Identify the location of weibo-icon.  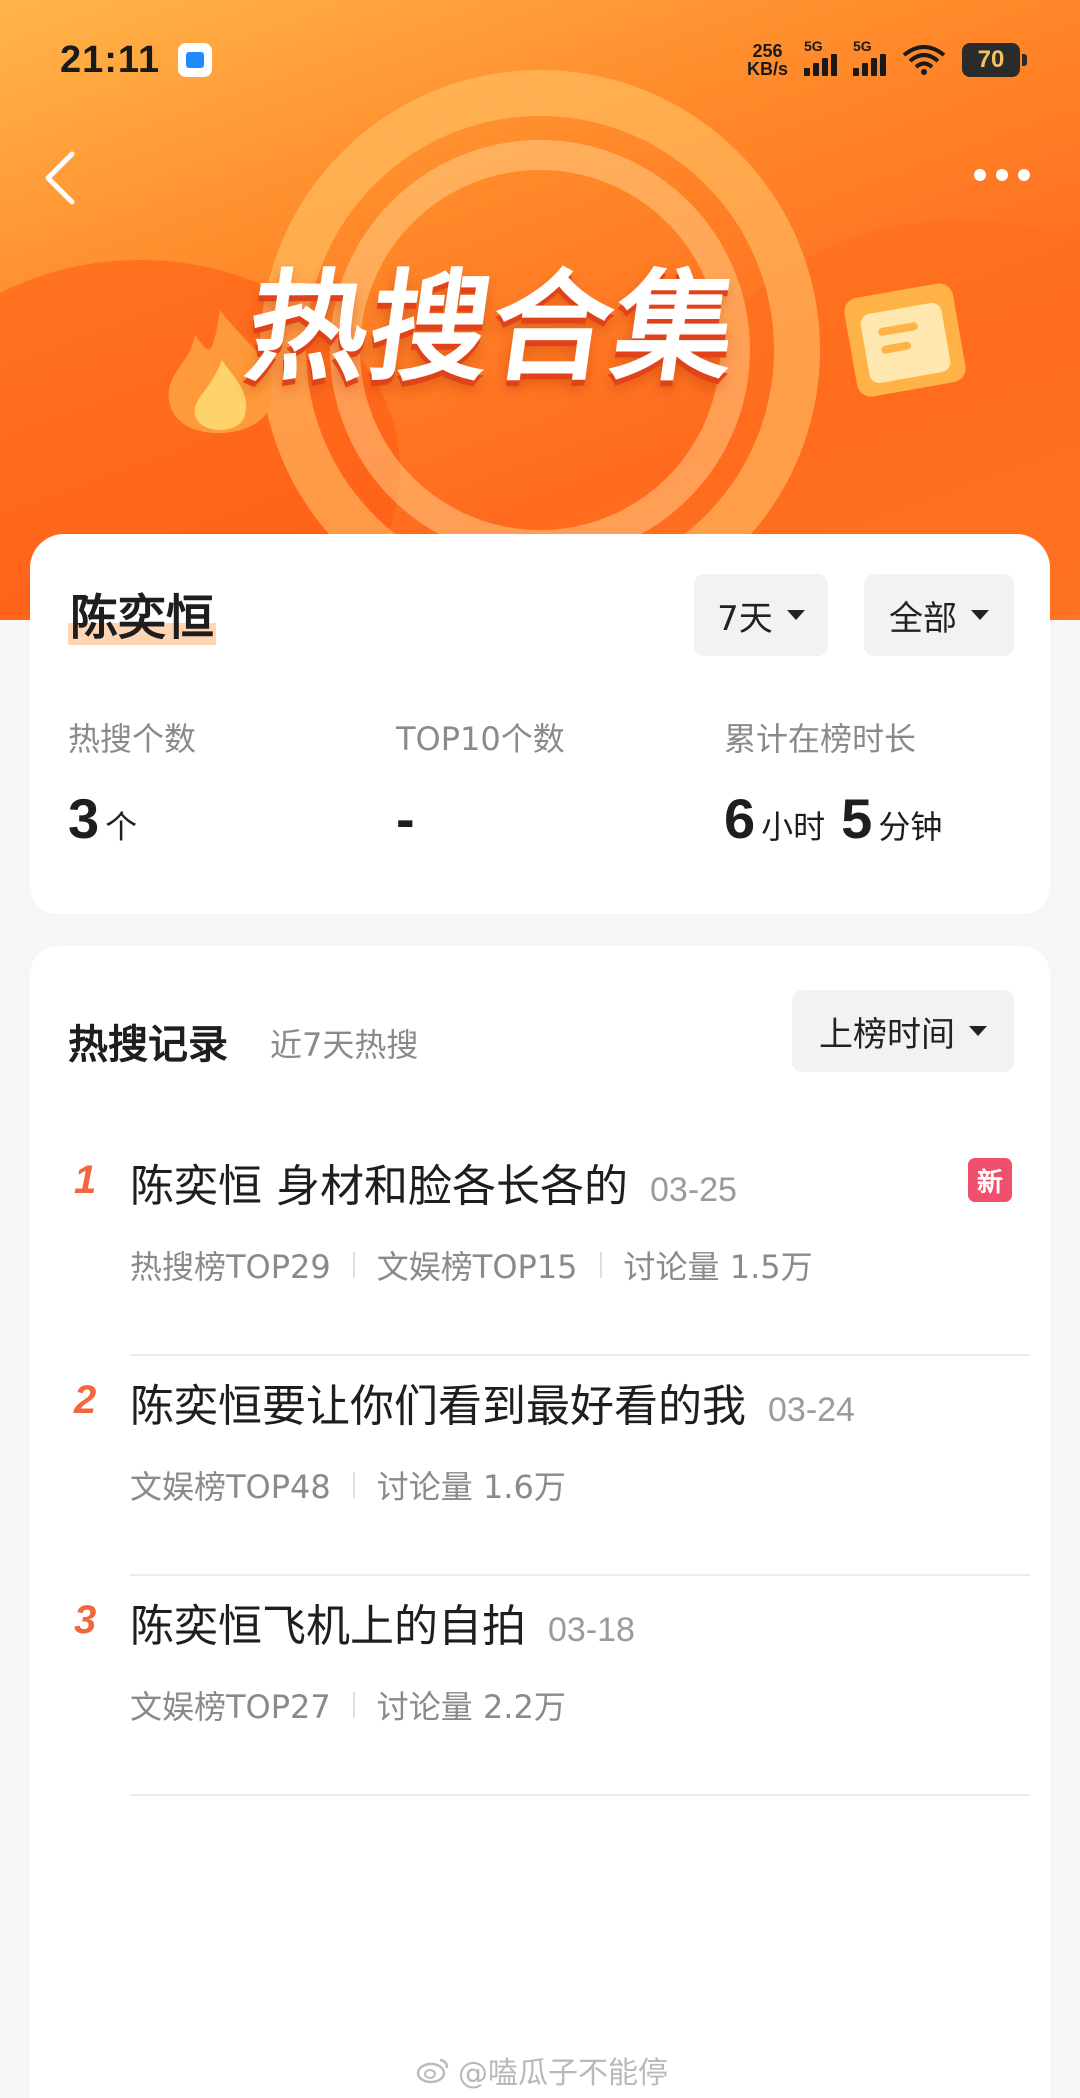
(432, 2071).